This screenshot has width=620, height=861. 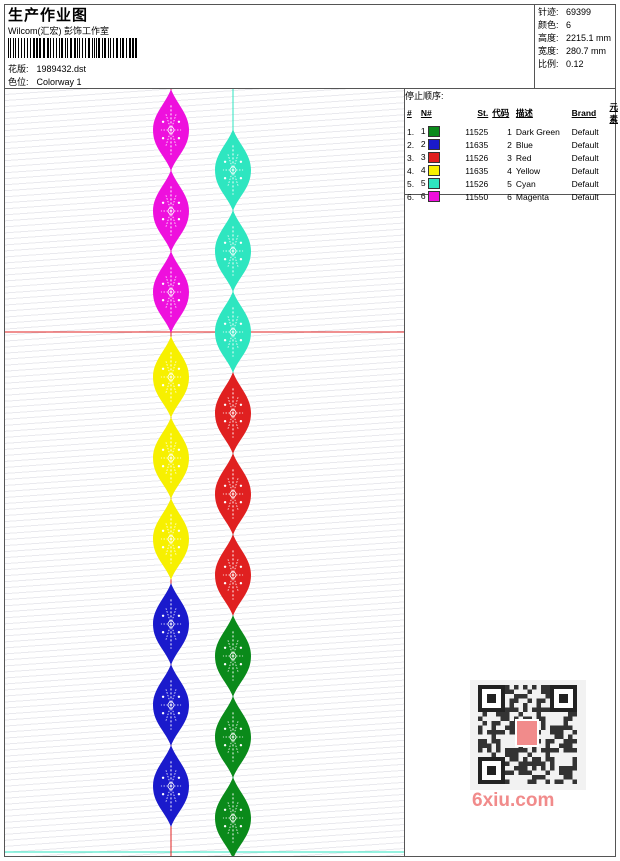 What do you see at coordinates (404, 472) in the screenshot?
I see `canvas-divider` at bounding box center [404, 472].